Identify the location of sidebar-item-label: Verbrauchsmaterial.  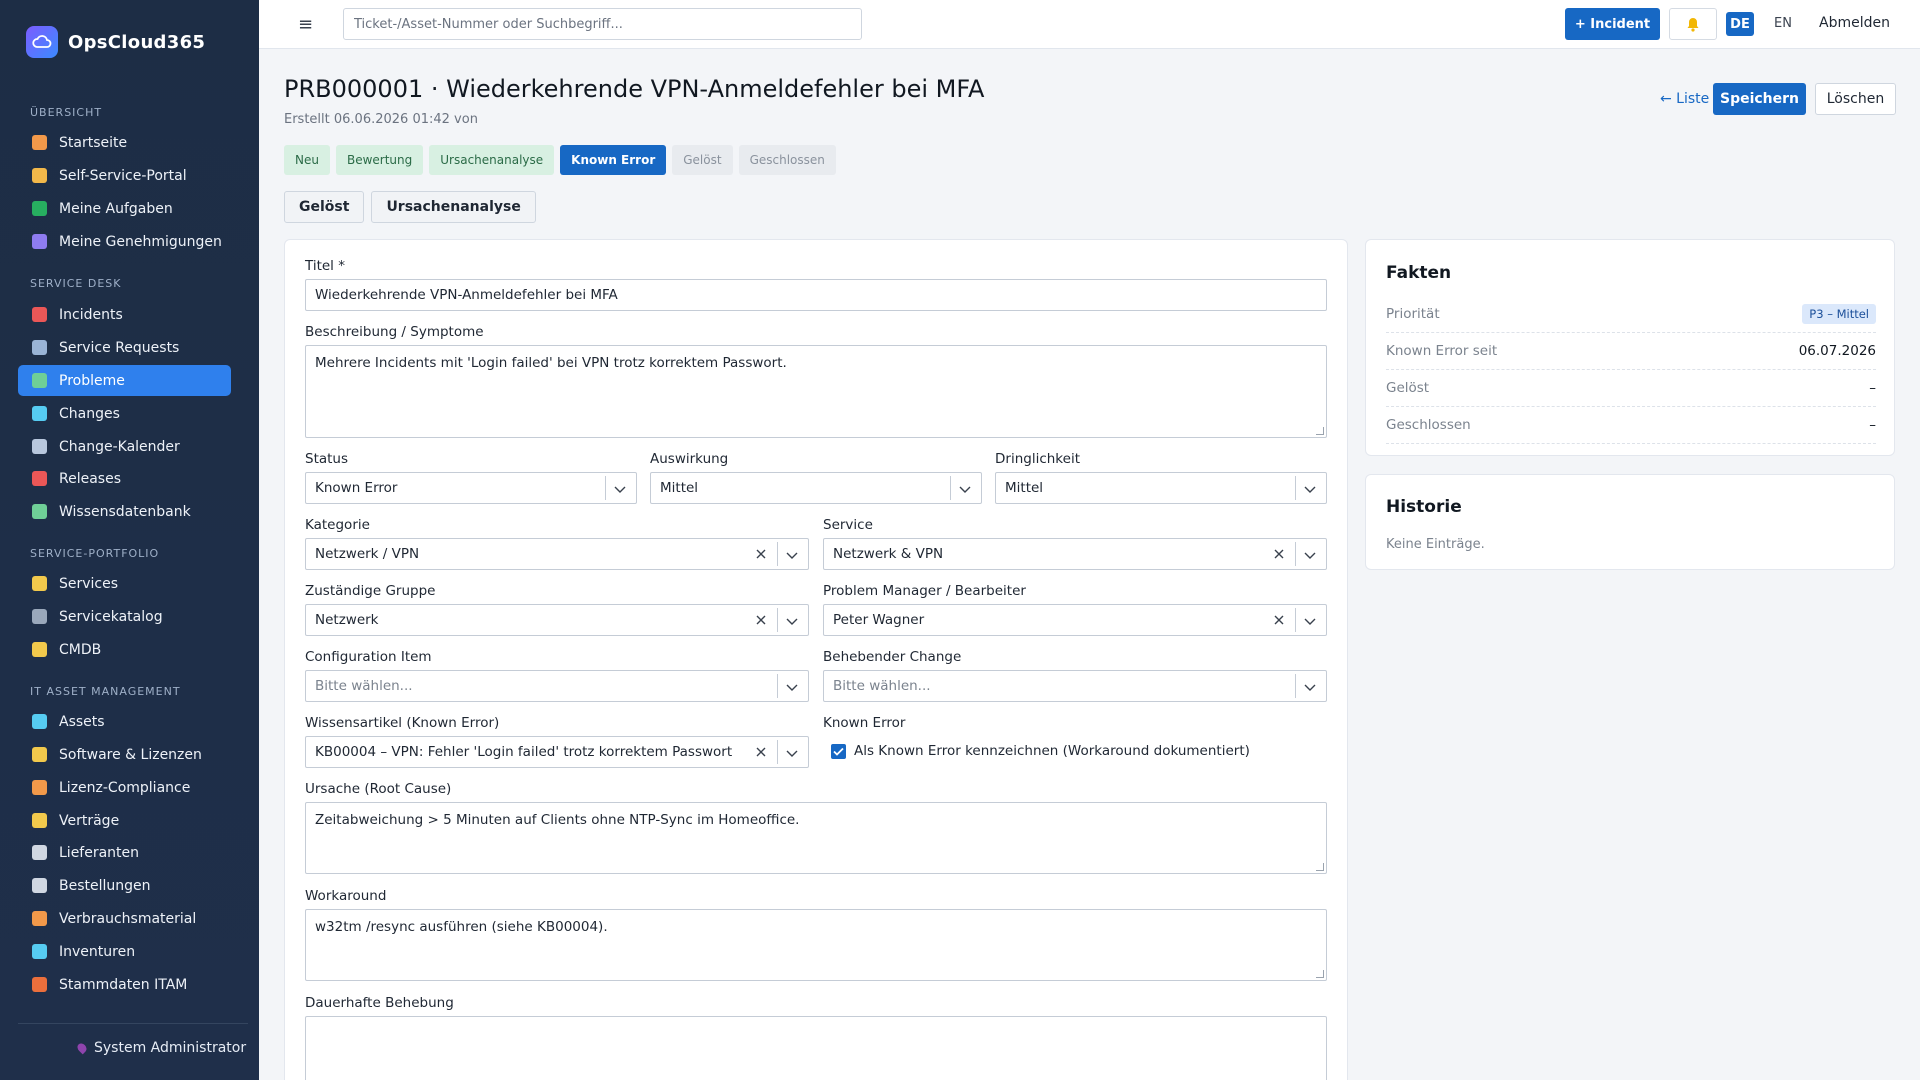
(128, 918).